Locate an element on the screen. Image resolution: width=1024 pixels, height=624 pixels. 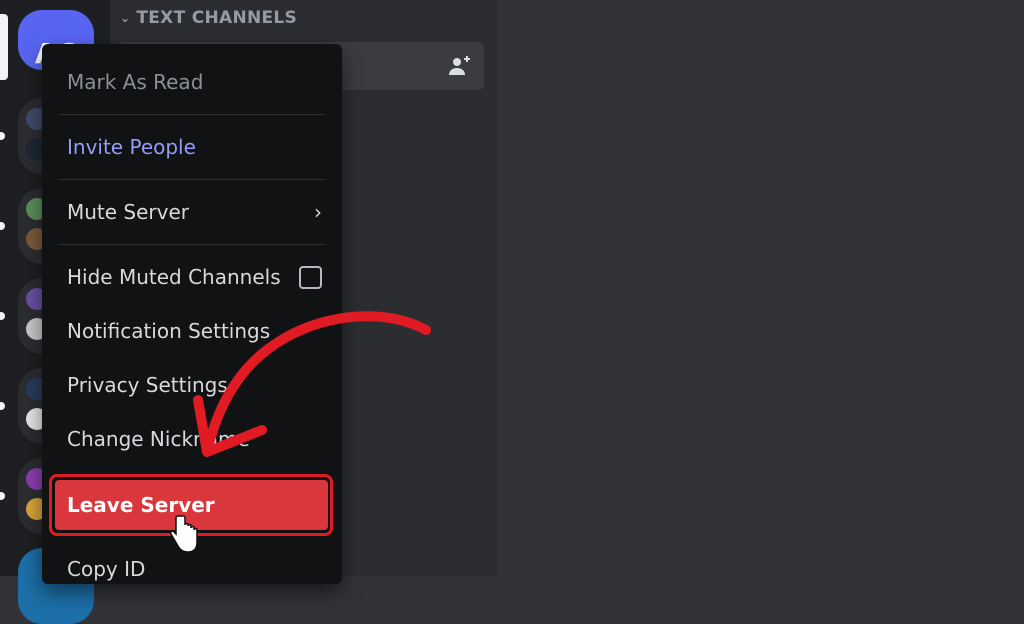
hide-muted-checkbox is located at coordinates (310, 277).